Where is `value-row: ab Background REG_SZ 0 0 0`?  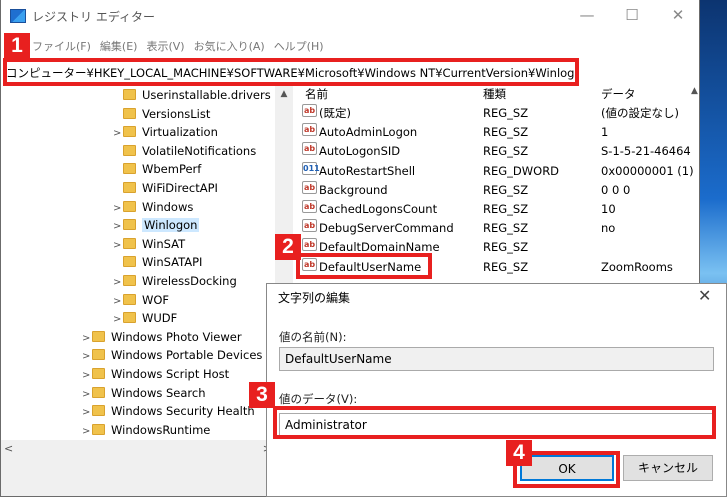
value-row: ab Background REG_SZ 0 0 0 is located at coordinates (497, 190).